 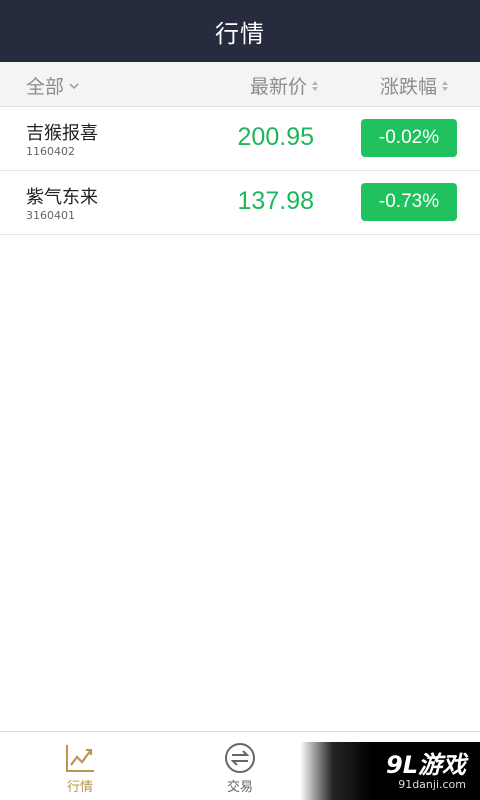 I want to click on chart-line-icon, so click(x=80, y=758).